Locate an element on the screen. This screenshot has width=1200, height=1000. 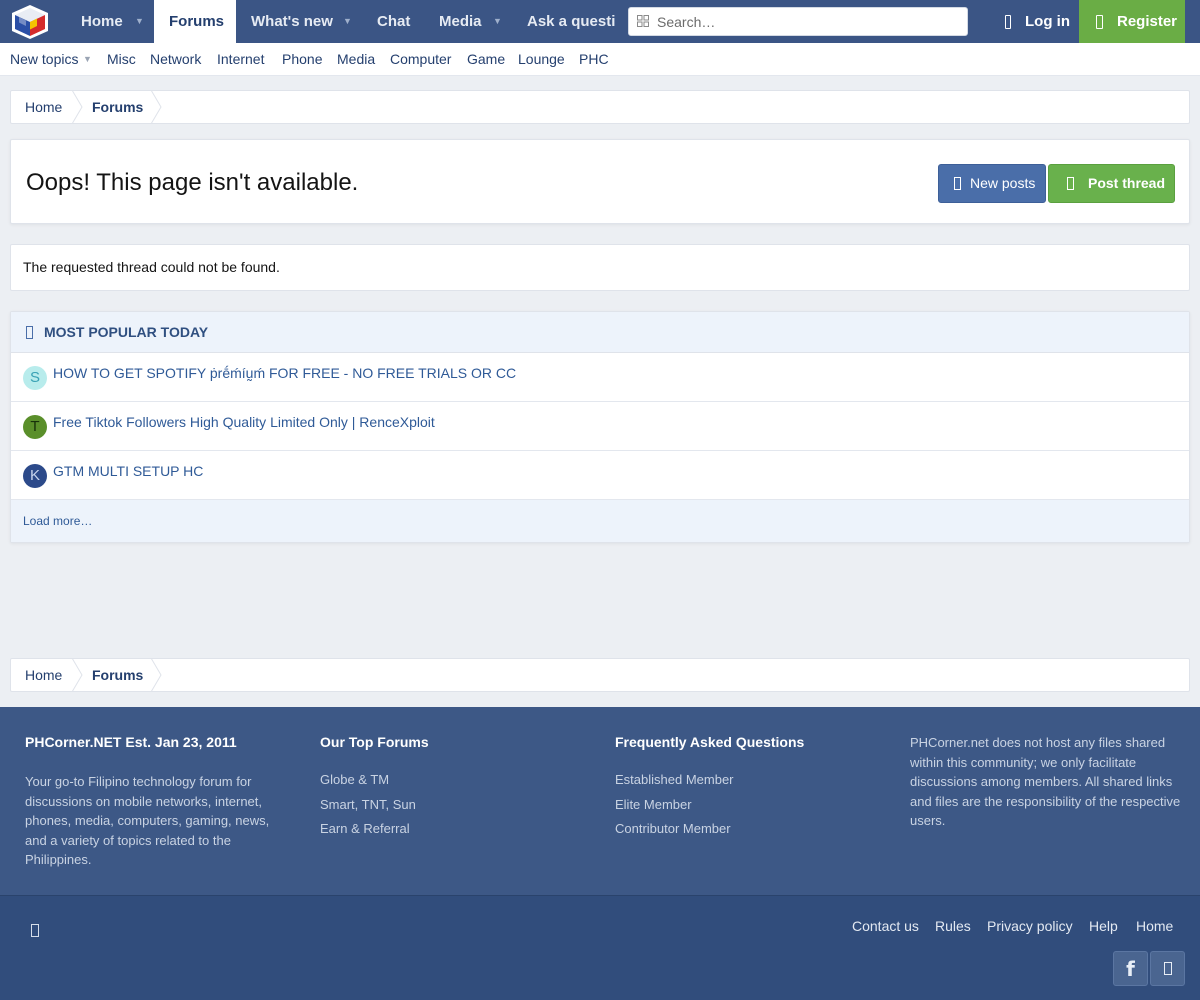
subnav-computer: Computer is located at coordinates (420, 59).